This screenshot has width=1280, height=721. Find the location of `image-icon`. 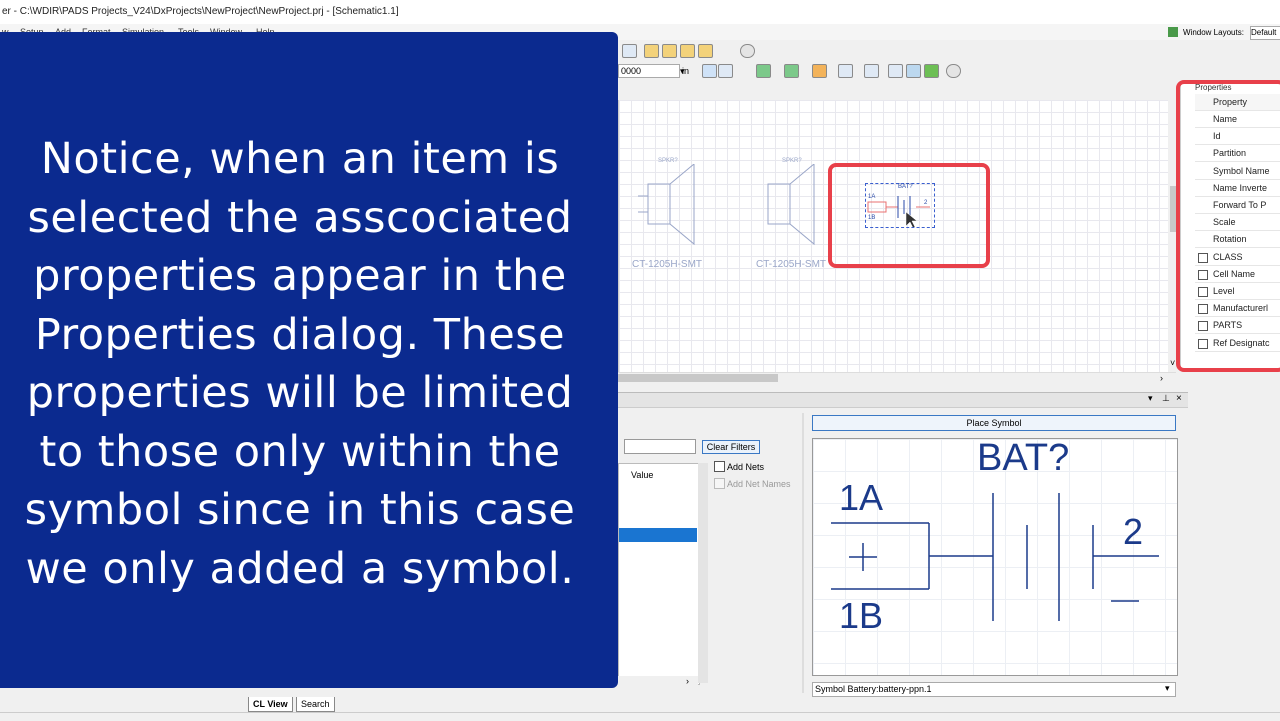

image-icon is located at coordinates (913, 71).